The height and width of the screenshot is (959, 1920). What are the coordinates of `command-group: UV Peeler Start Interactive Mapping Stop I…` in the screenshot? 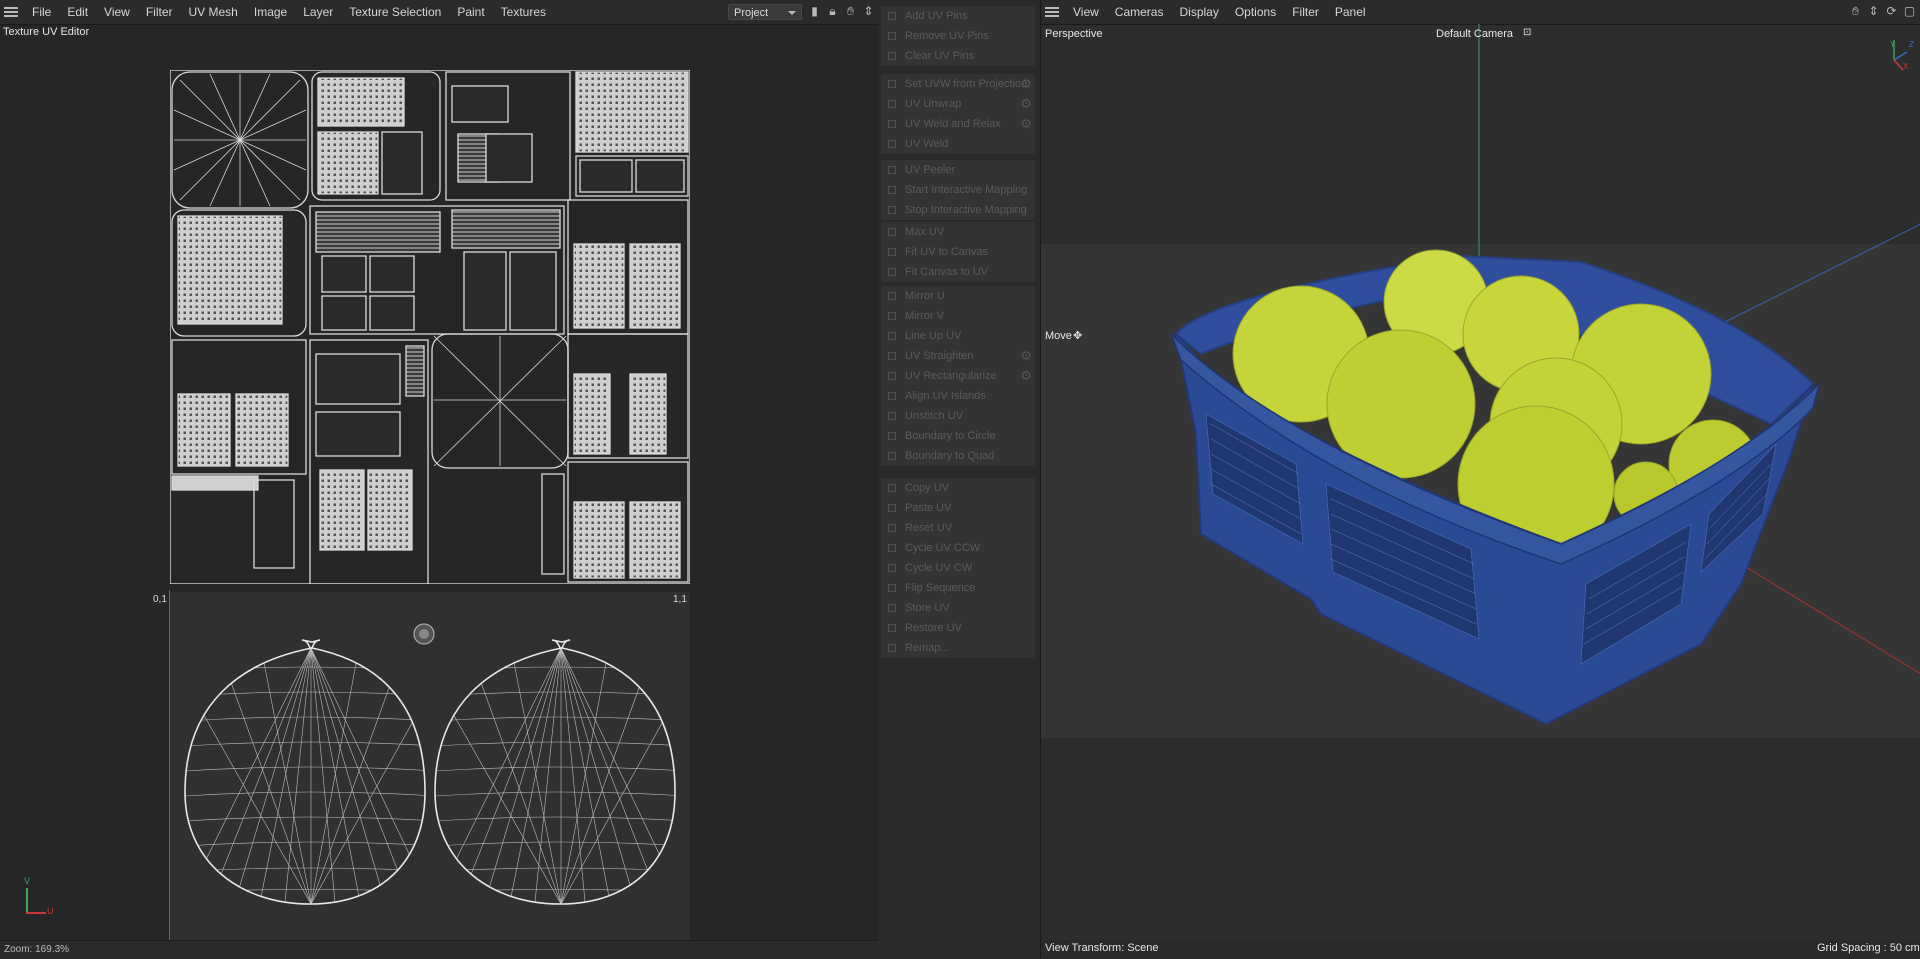 It's located at (958, 190).